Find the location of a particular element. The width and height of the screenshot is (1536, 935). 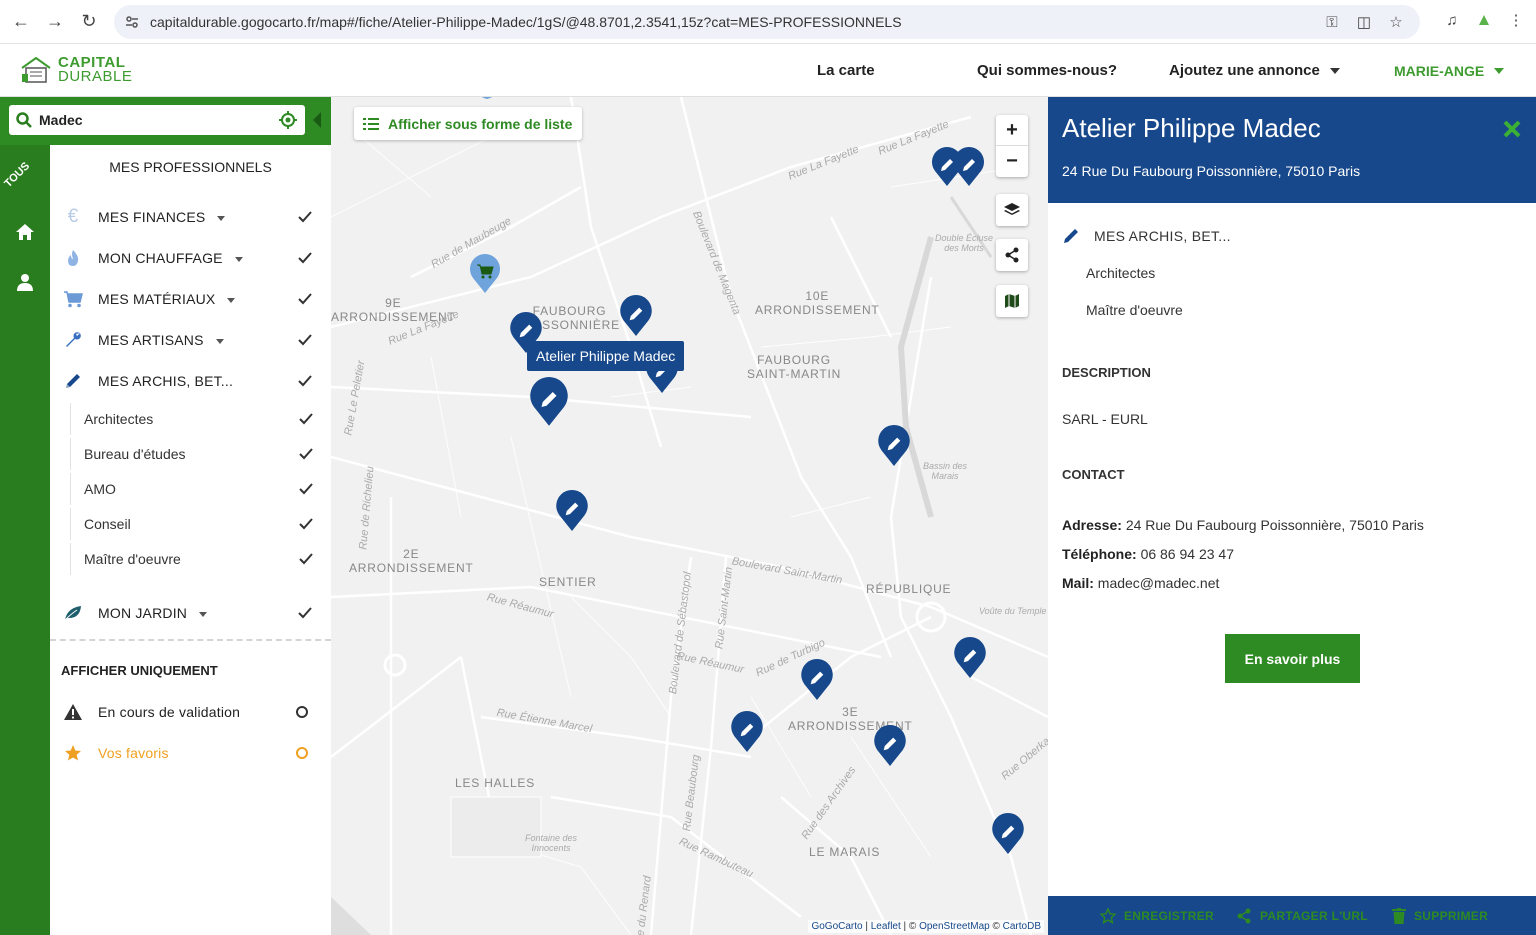

contact-mail-value: madec@madec.net is located at coordinates (1159, 583).